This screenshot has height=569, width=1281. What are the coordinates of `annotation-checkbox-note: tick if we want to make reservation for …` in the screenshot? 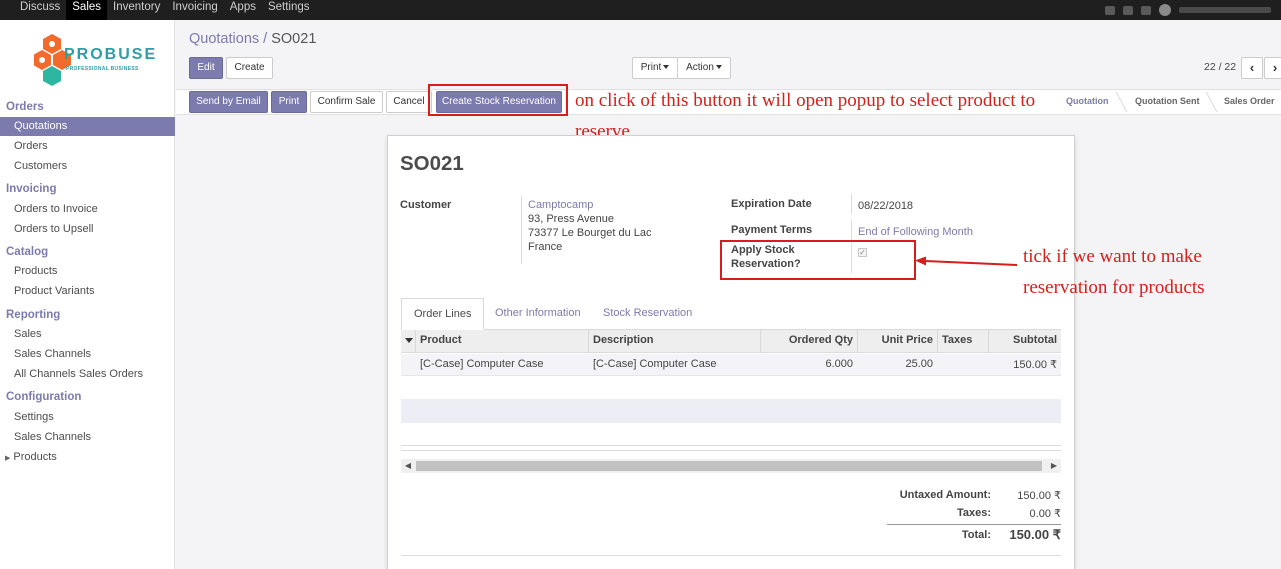 It's located at (1114, 272).